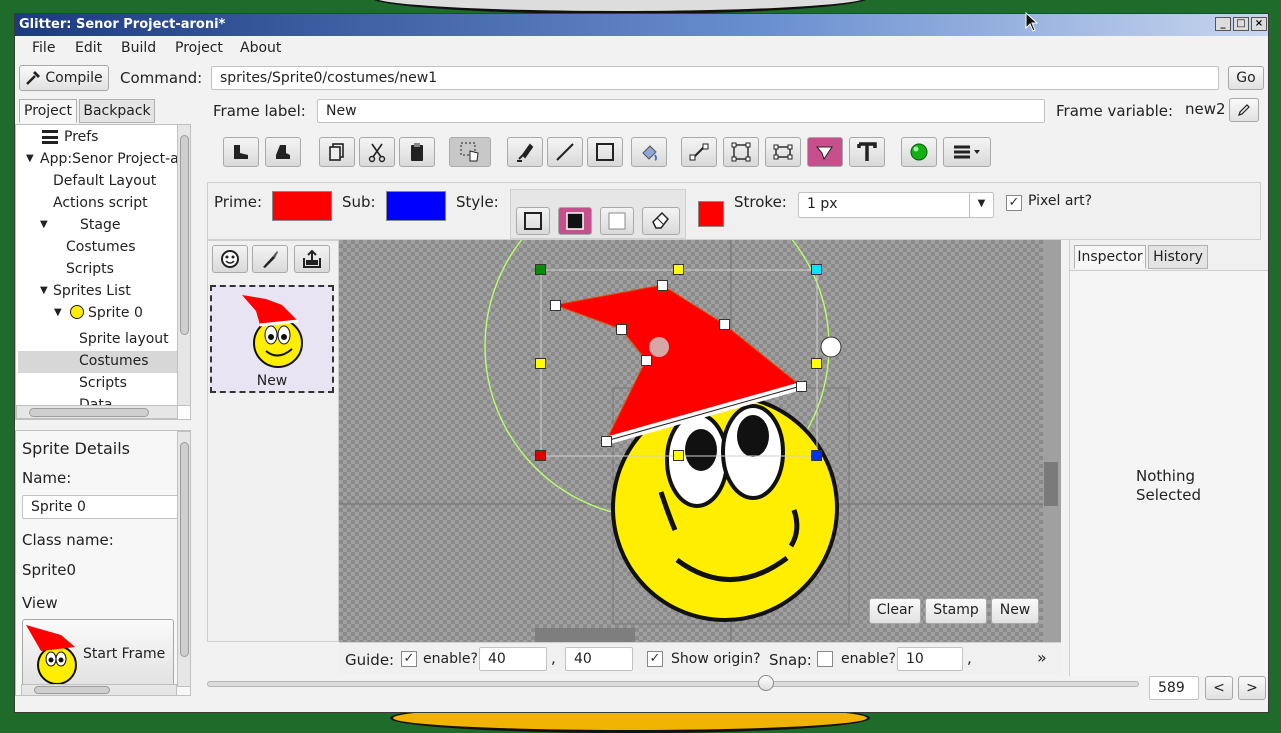  Describe the element at coordinates (655, 659) in the screenshot. I see `show-origin-checkbox: ✓` at that location.